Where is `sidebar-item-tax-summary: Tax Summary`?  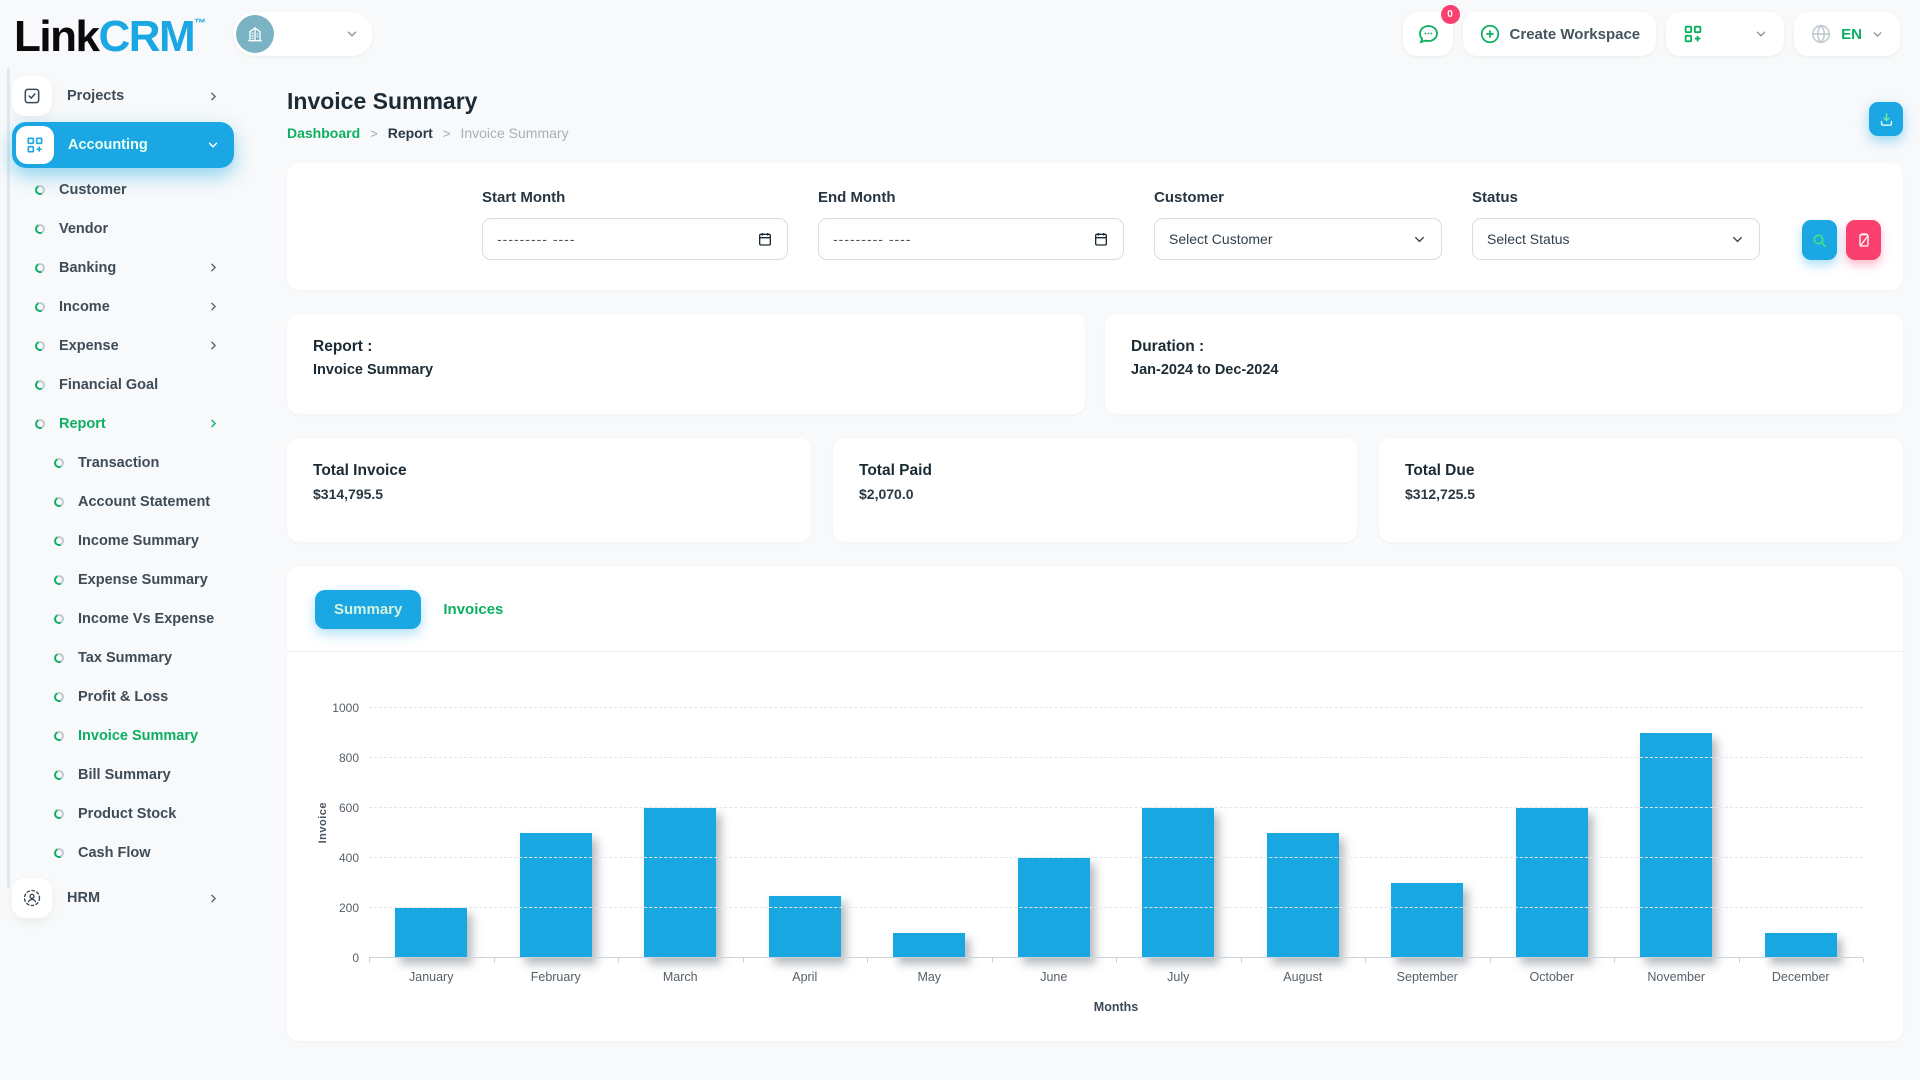 sidebar-item-tax-summary: Tax Summary is located at coordinates (131, 657).